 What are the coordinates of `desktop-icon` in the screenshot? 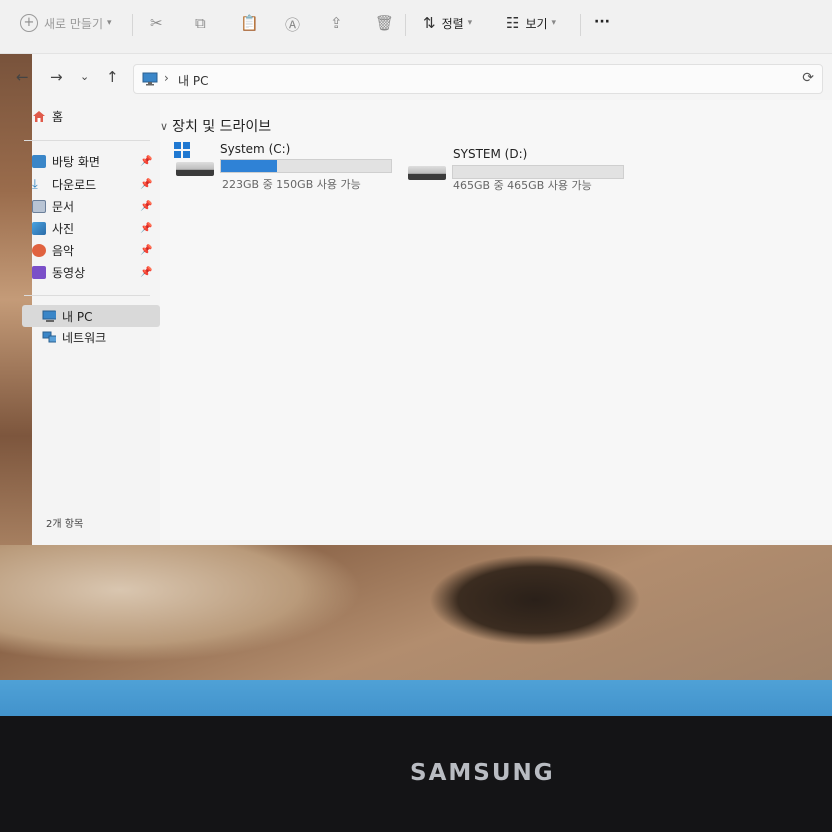 It's located at (39, 161).